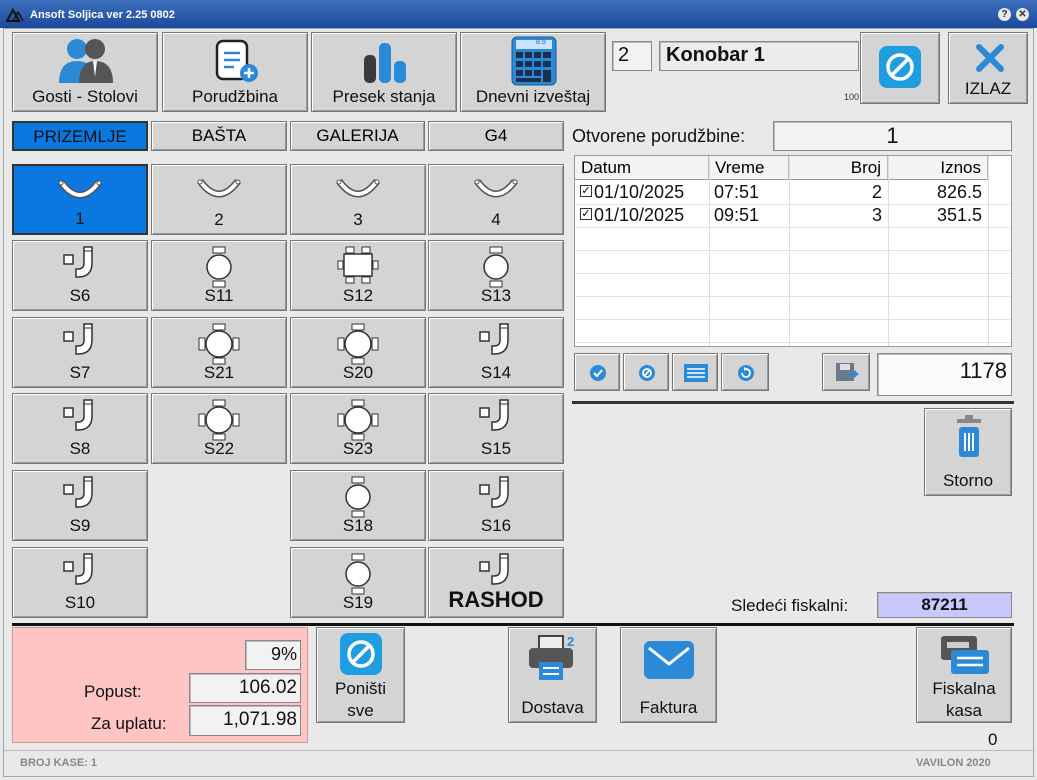  Describe the element at coordinates (552, 675) in the screenshot. I see `delivery-button: 2 Dostava` at that location.